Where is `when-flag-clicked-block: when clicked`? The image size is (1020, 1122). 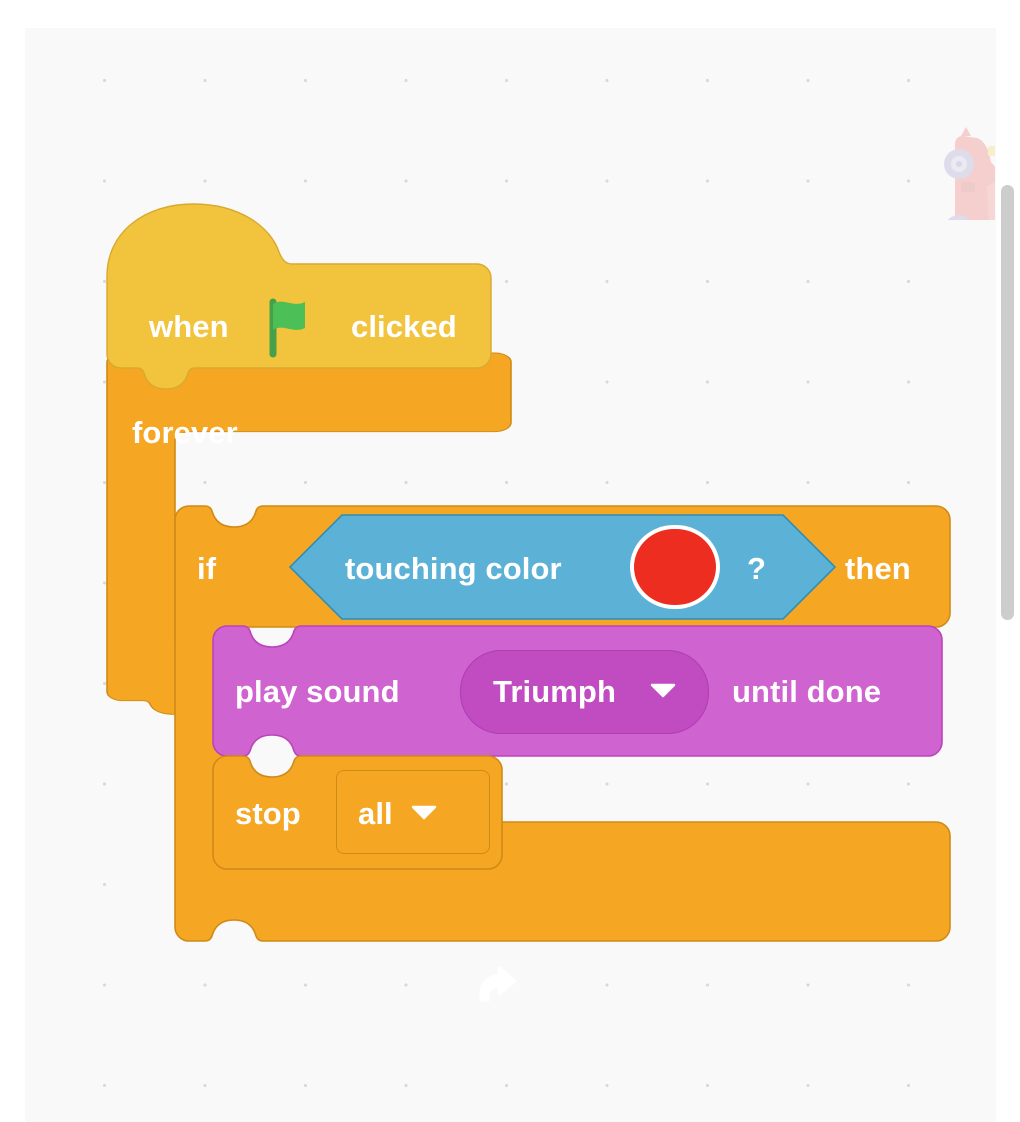 when-flag-clicked-block: when clicked is located at coordinates (306, 294).